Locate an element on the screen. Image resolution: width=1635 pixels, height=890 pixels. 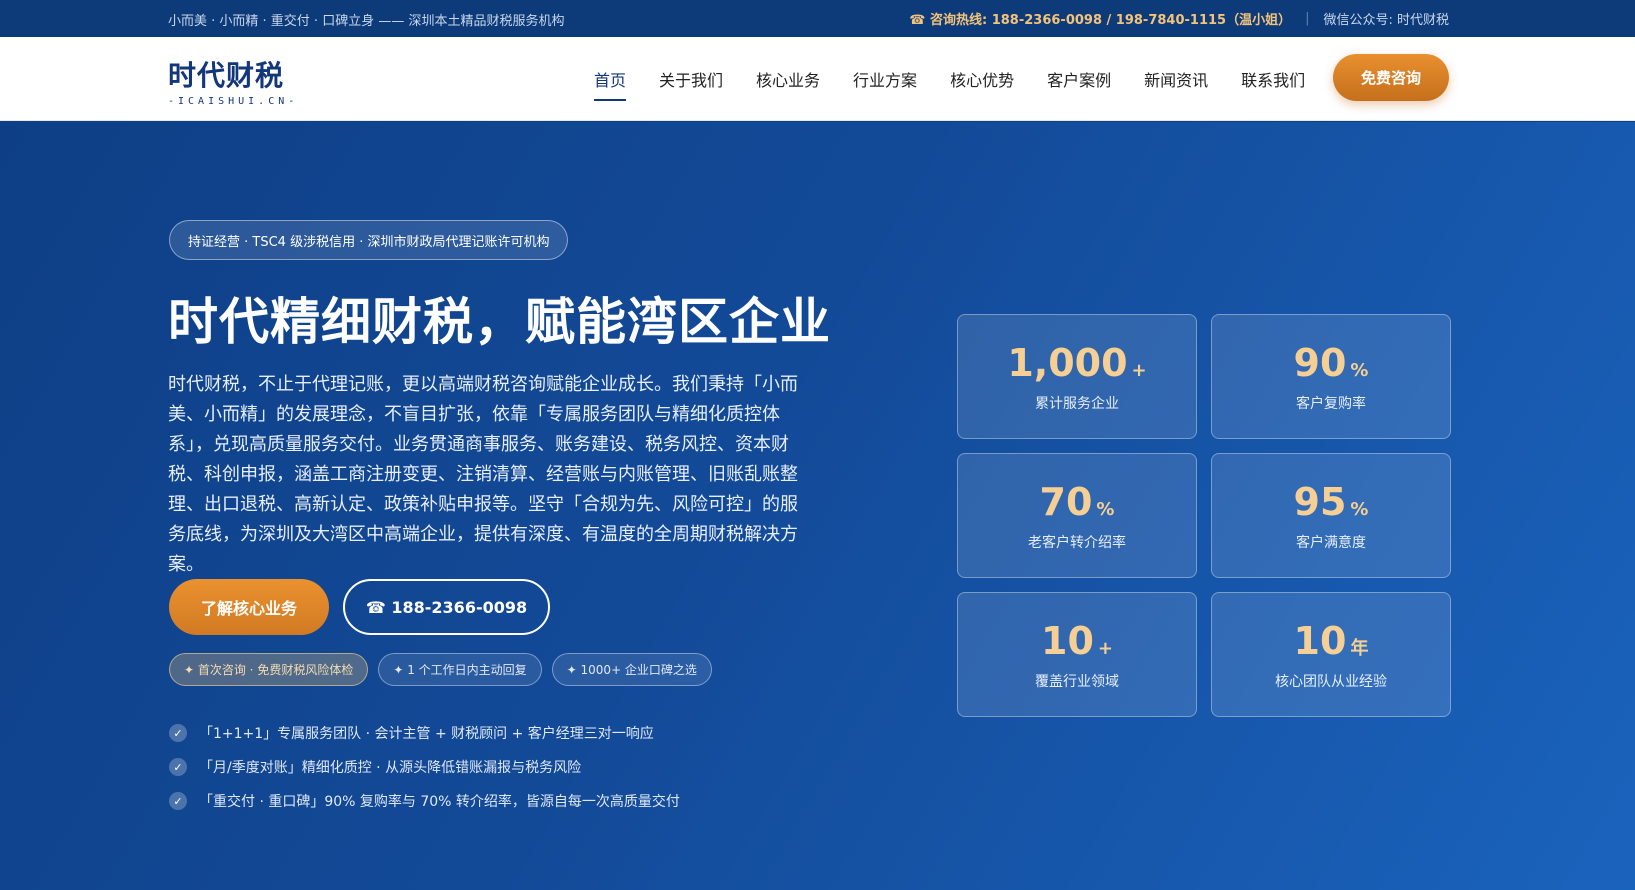
stat-card: 1,000 + 累计服务企业 is located at coordinates (1077, 376).